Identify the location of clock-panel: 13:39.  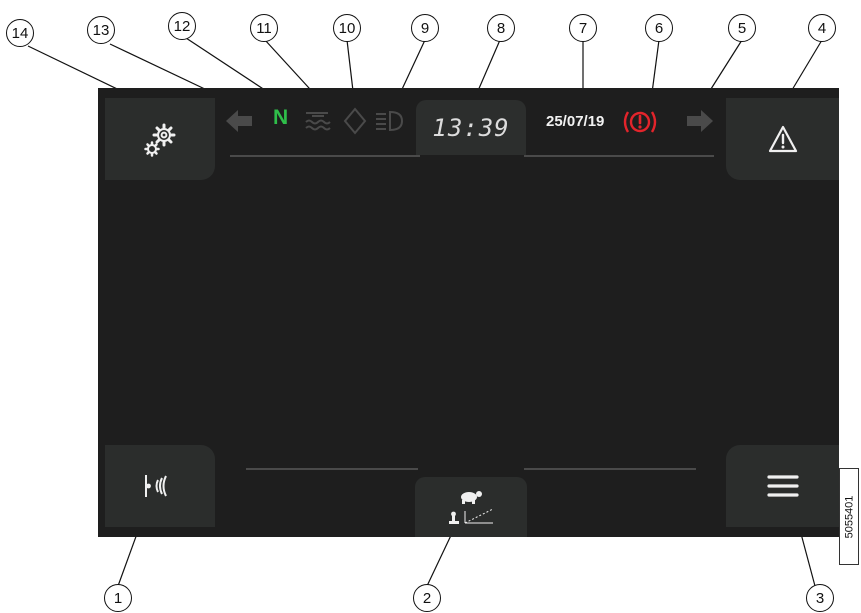
(471, 127).